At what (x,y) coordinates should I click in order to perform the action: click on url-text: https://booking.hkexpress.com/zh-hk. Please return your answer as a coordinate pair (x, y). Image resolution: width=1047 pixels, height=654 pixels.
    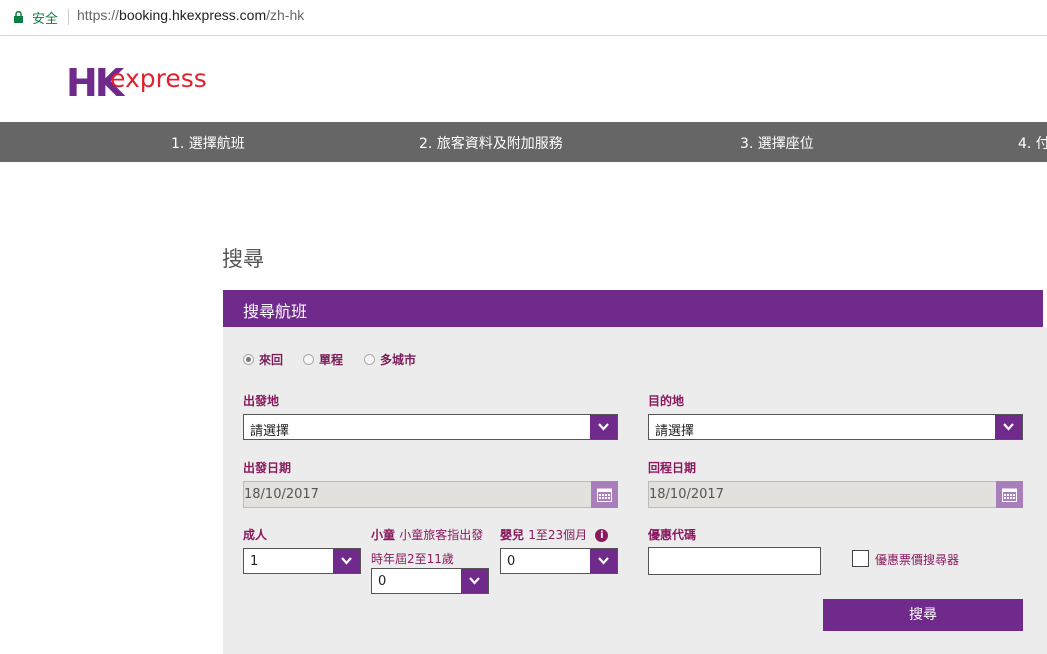
    Looking at the image, I should click on (190, 15).